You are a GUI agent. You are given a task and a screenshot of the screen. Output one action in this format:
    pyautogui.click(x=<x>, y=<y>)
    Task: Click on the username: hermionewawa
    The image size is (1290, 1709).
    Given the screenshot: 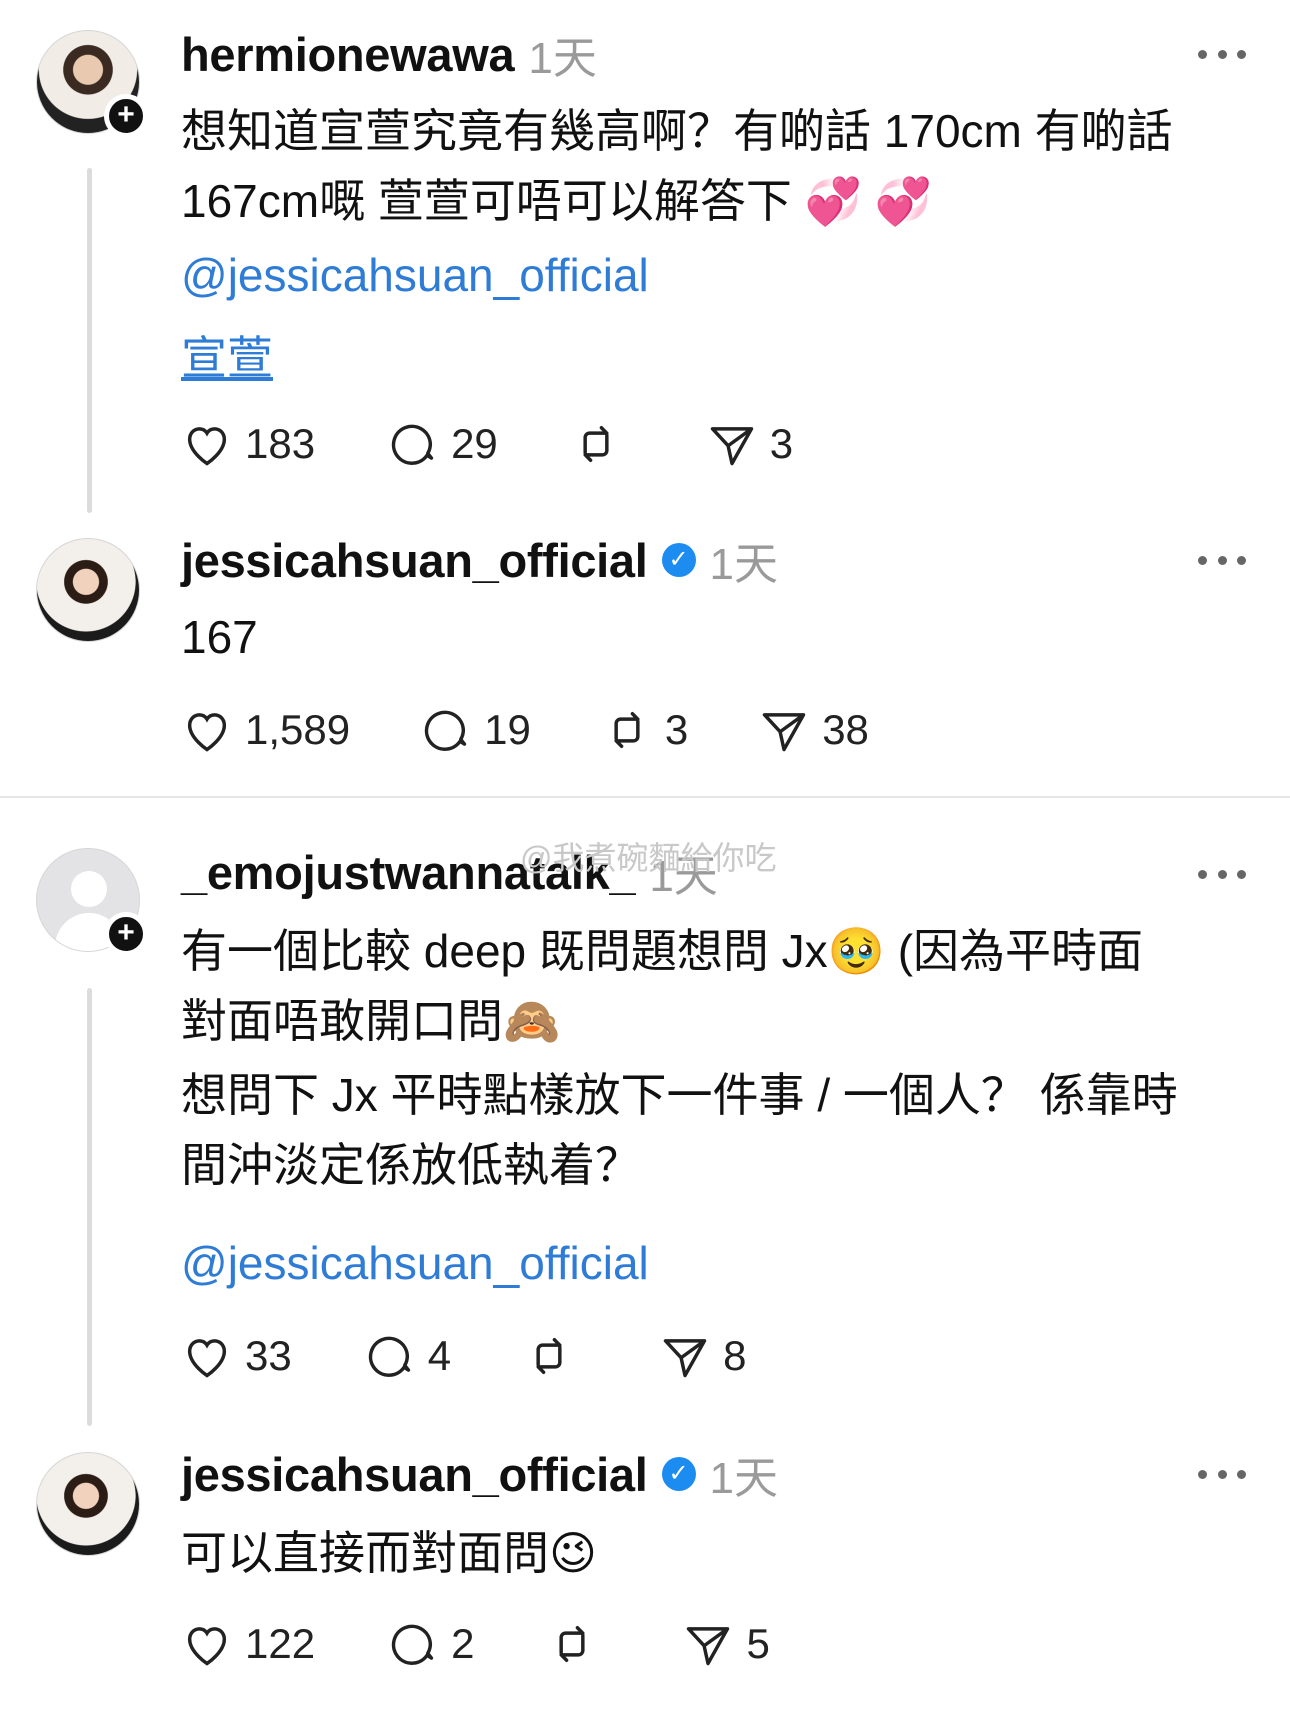 What is the action you would take?
    pyautogui.click(x=348, y=54)
    